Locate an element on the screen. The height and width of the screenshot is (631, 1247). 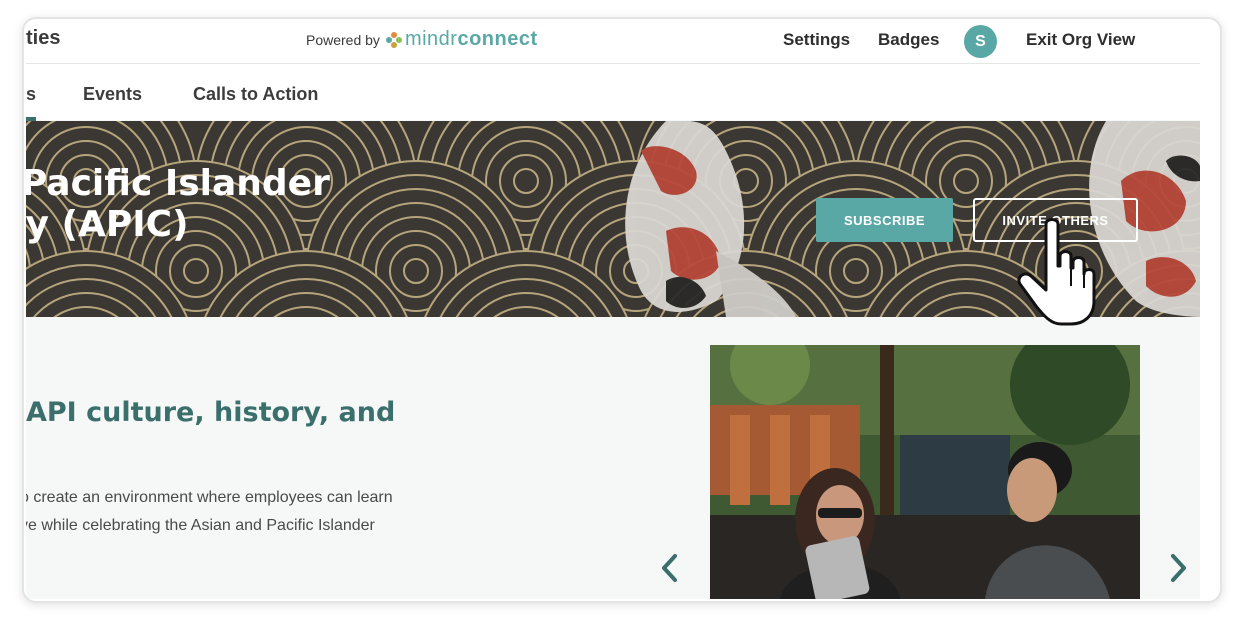
community-title-line1: l Pacific Islander is located at coordinates (178, 183).